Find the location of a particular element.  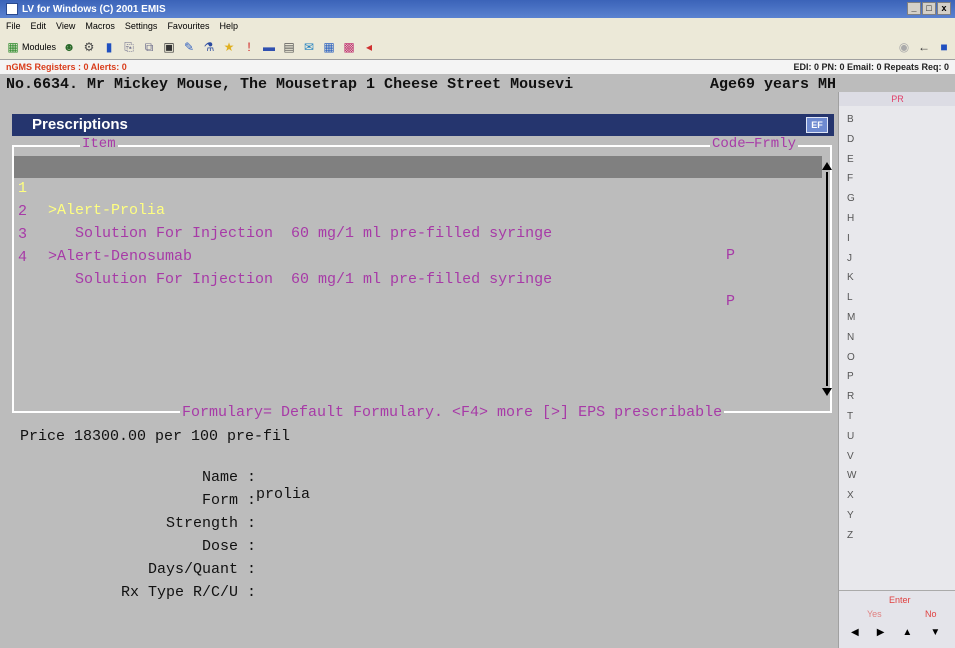

field-value: prolia is located at coordinates (283, 494).